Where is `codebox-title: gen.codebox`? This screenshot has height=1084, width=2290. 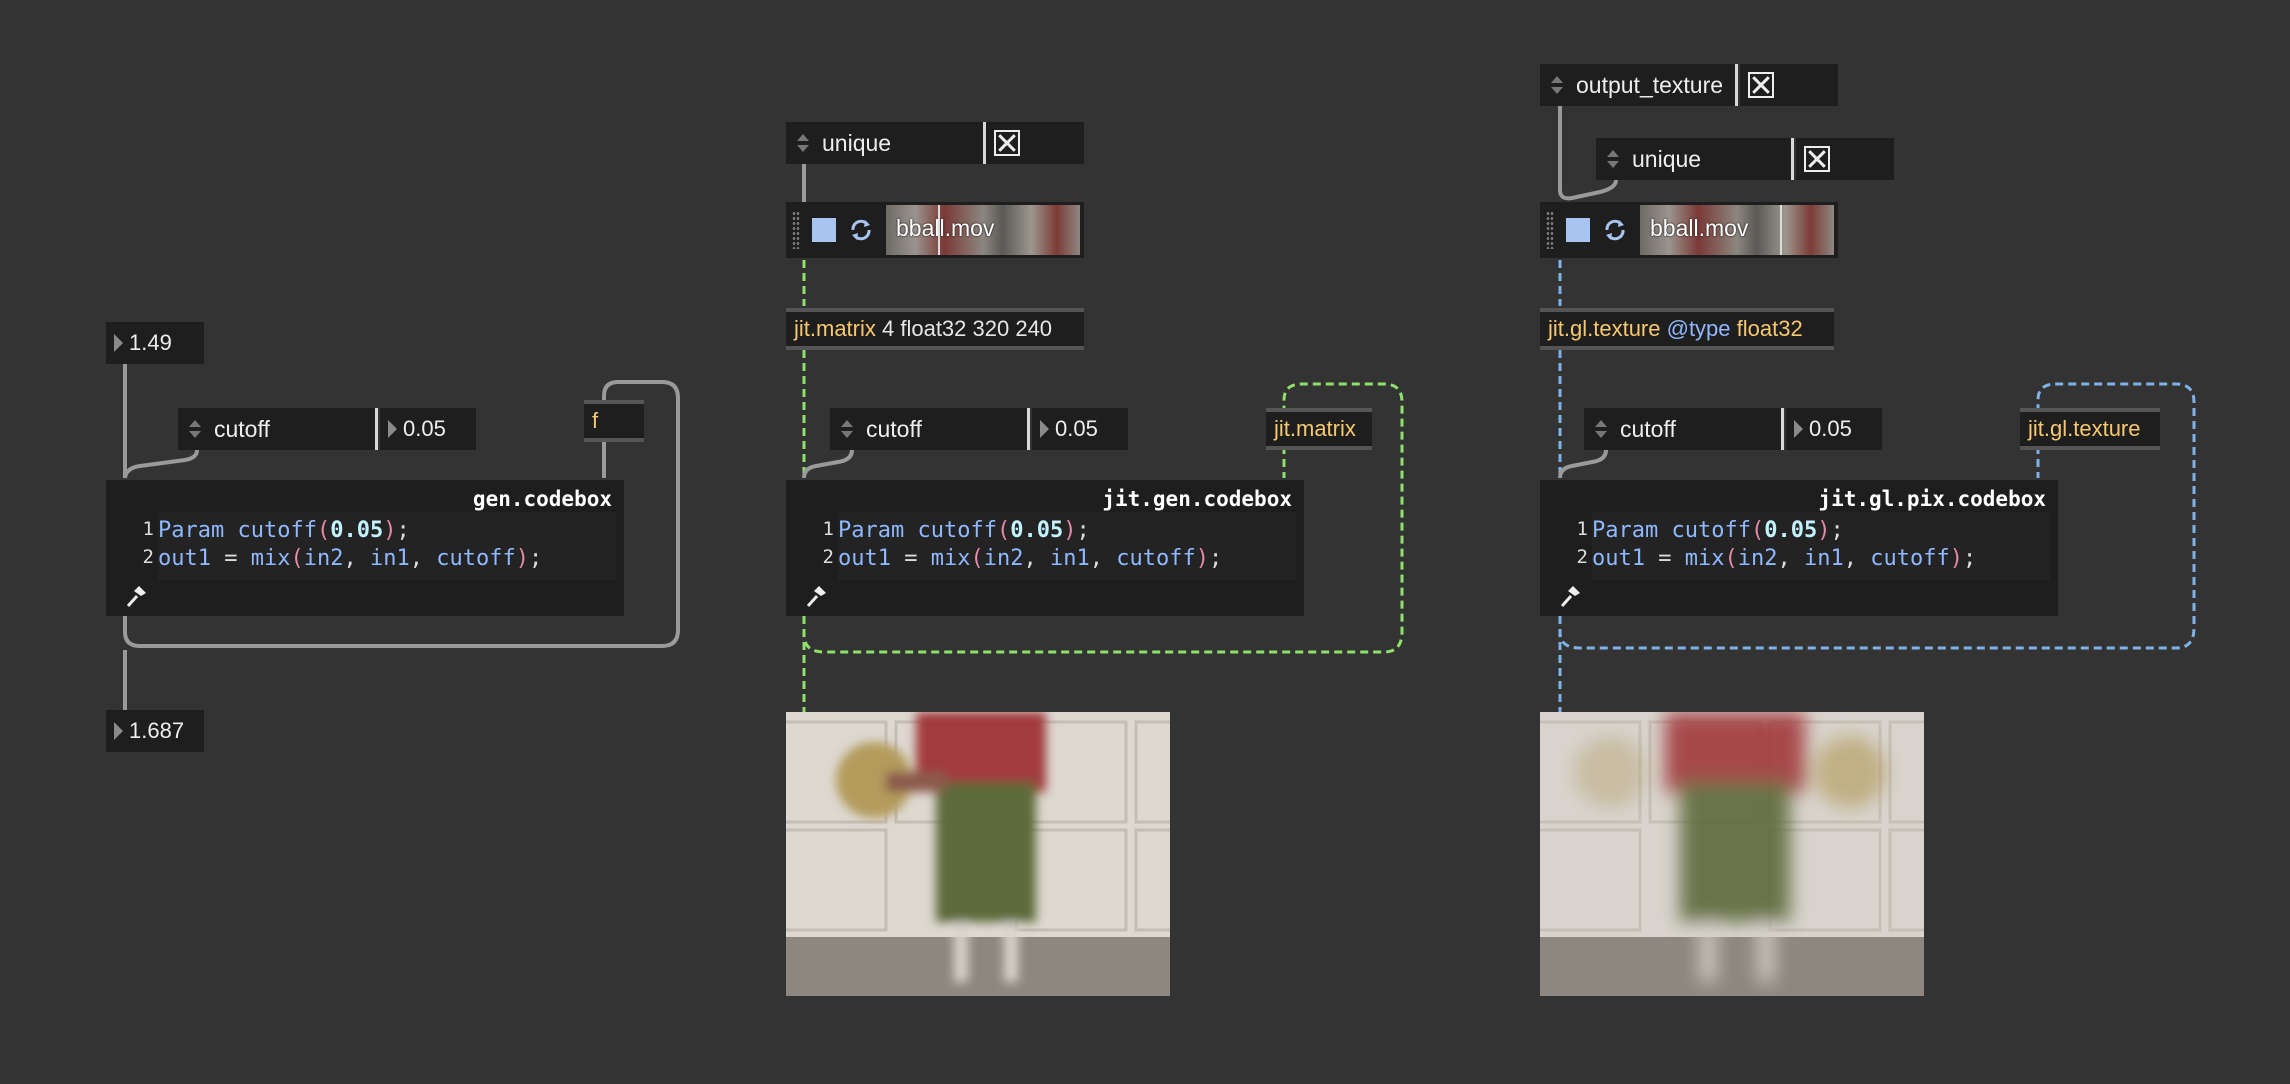
codebox-title: gen.codebox is located at coordinates (542, 499).